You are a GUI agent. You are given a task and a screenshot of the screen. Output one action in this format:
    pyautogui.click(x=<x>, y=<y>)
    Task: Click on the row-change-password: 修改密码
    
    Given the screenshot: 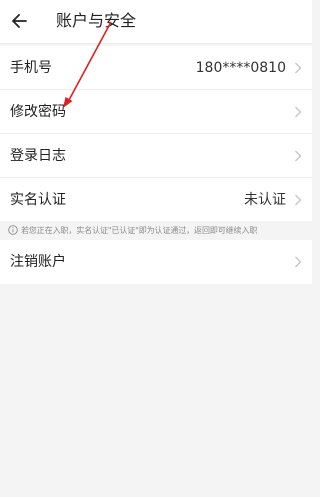 What is the action you would take?
    pyautogui.click(x=156, y=112)
    